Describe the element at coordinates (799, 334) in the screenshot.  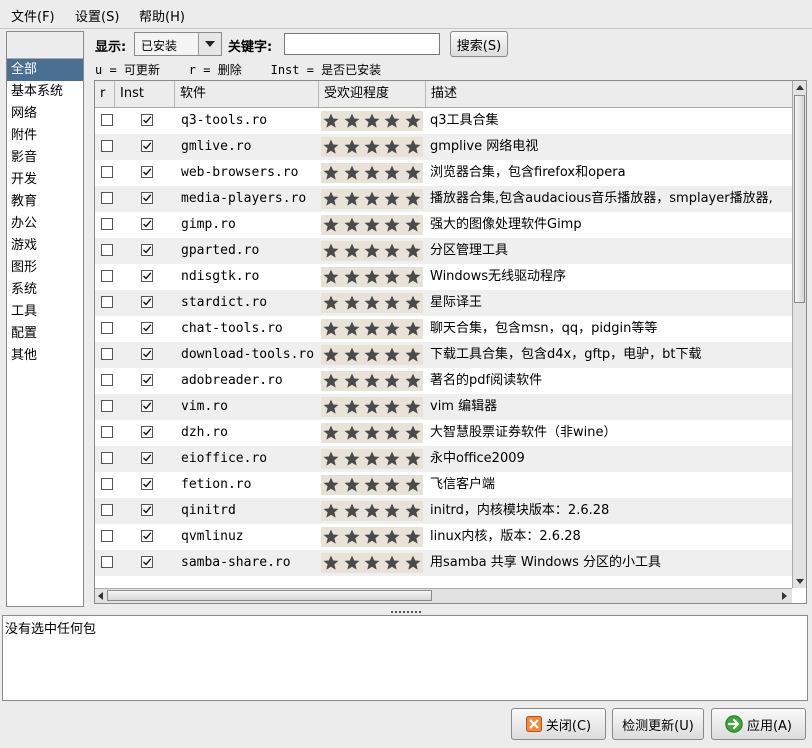
I see `vertical-scrollbar` at that location.